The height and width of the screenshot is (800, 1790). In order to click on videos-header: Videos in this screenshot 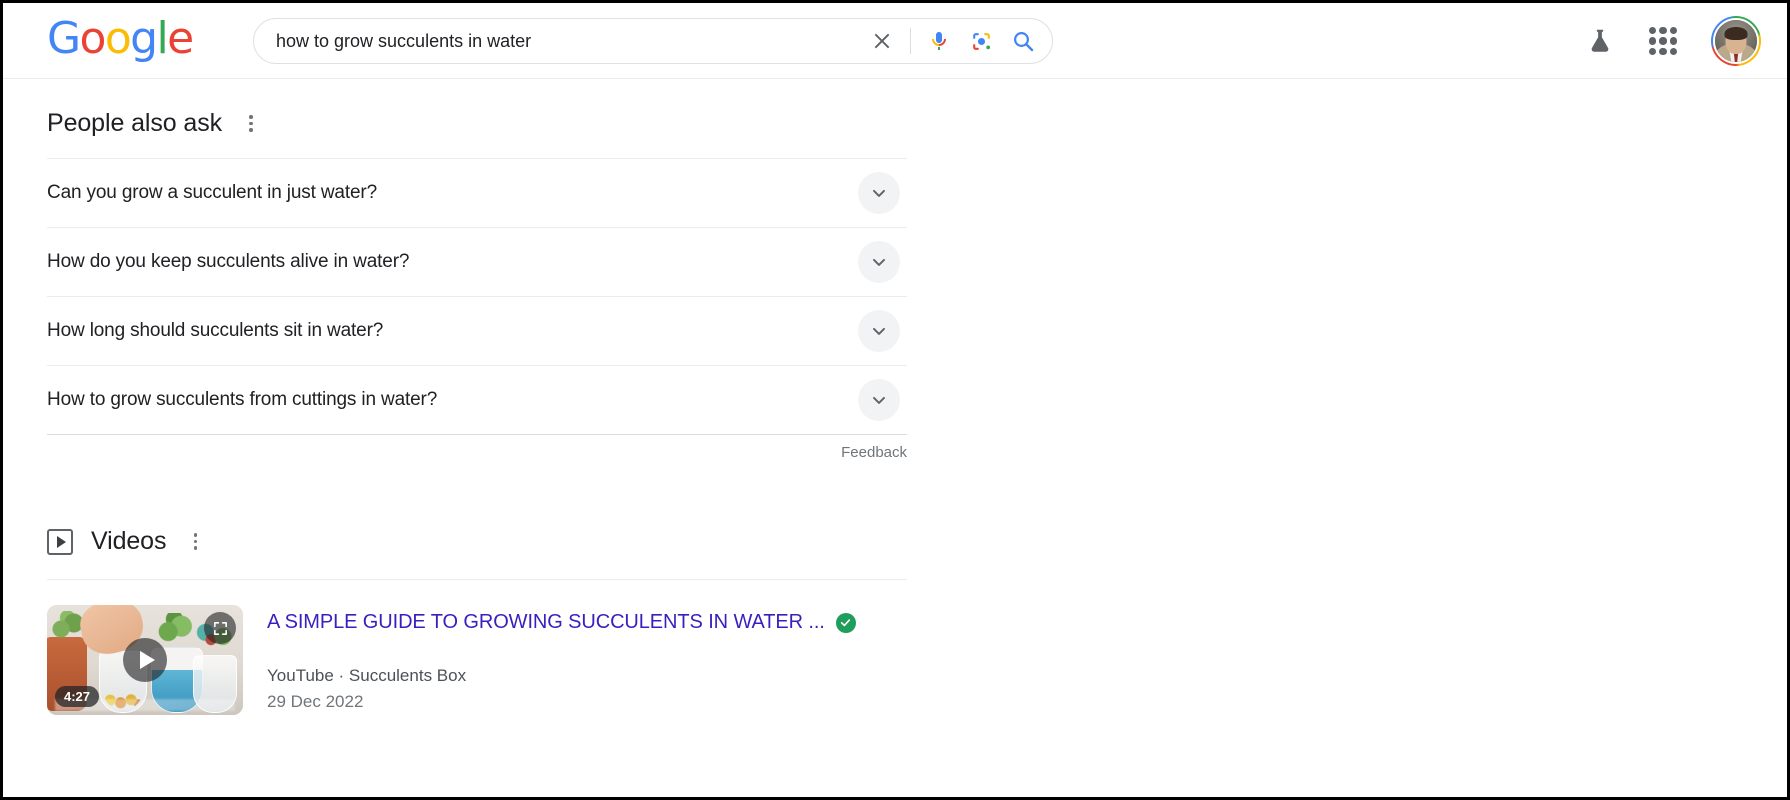, I will do `click(477, 541)`.